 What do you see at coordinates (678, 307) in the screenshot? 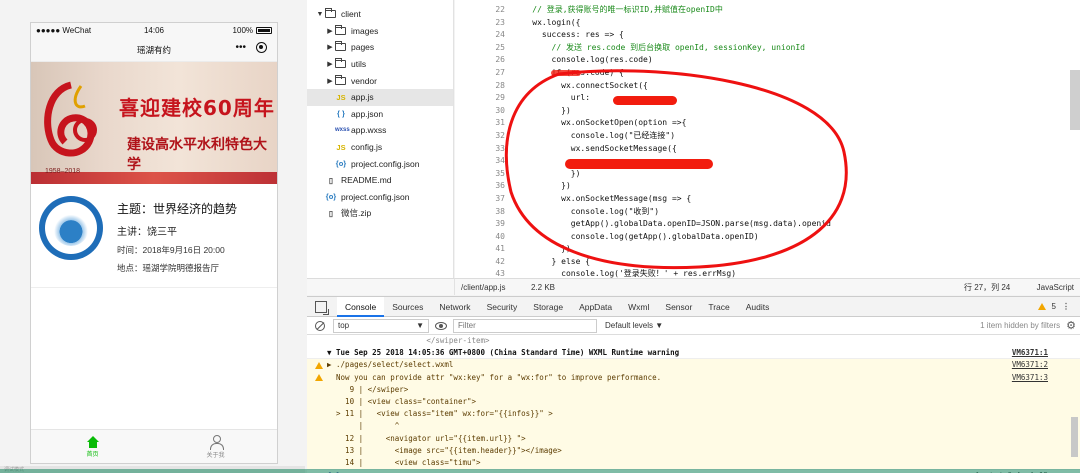
I see `tab-sensor: Sensor` at bounding box center [678, 307].